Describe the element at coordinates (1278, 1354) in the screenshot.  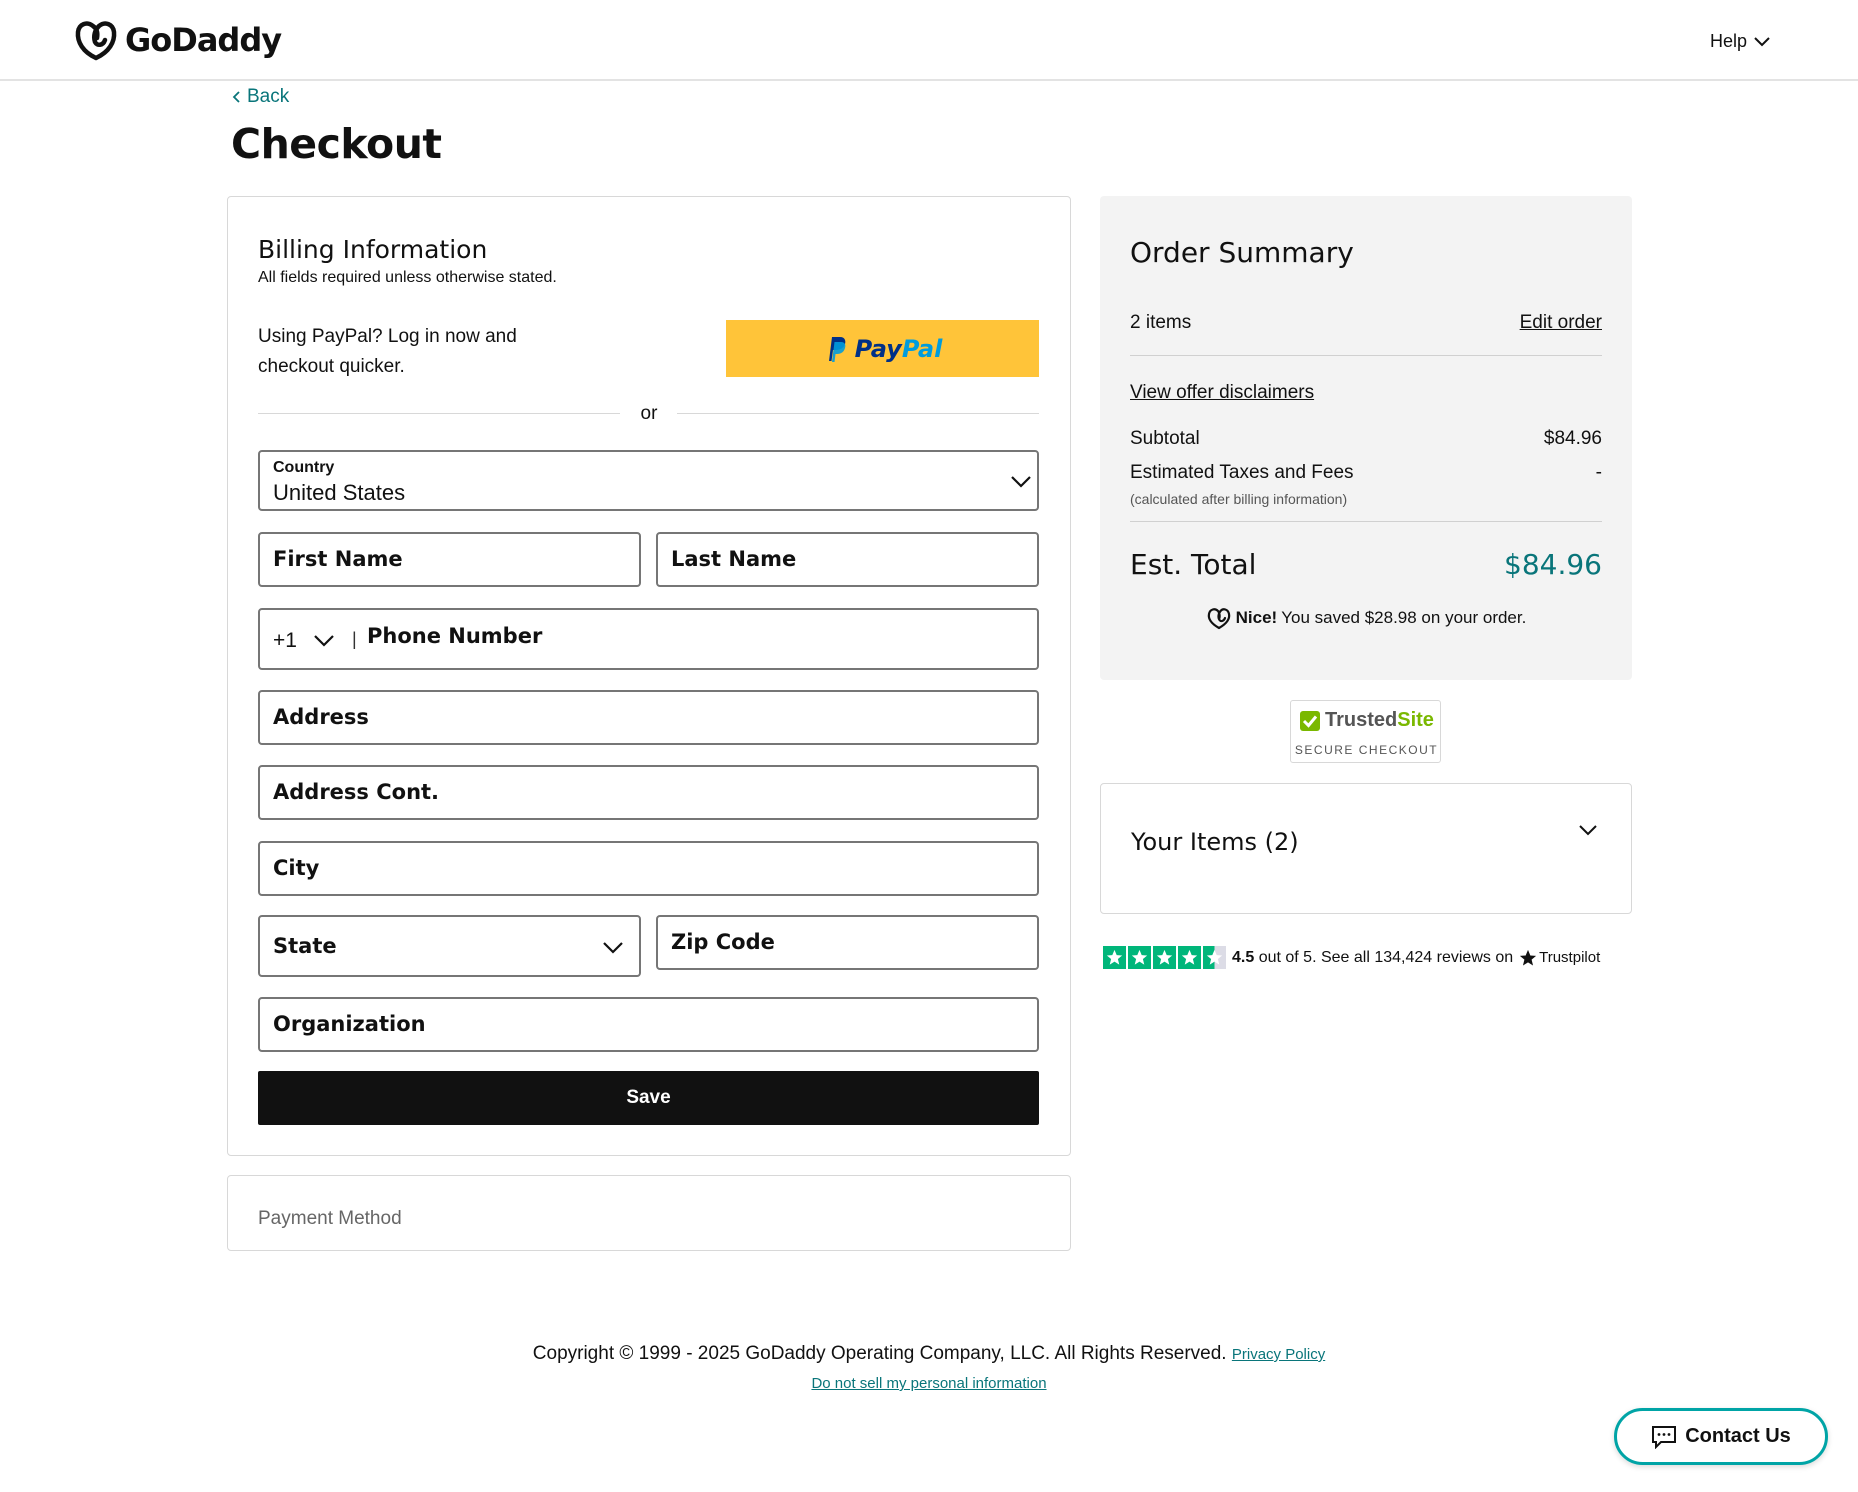
I see `privacy-policy-link: Privacy Policy` at that location.